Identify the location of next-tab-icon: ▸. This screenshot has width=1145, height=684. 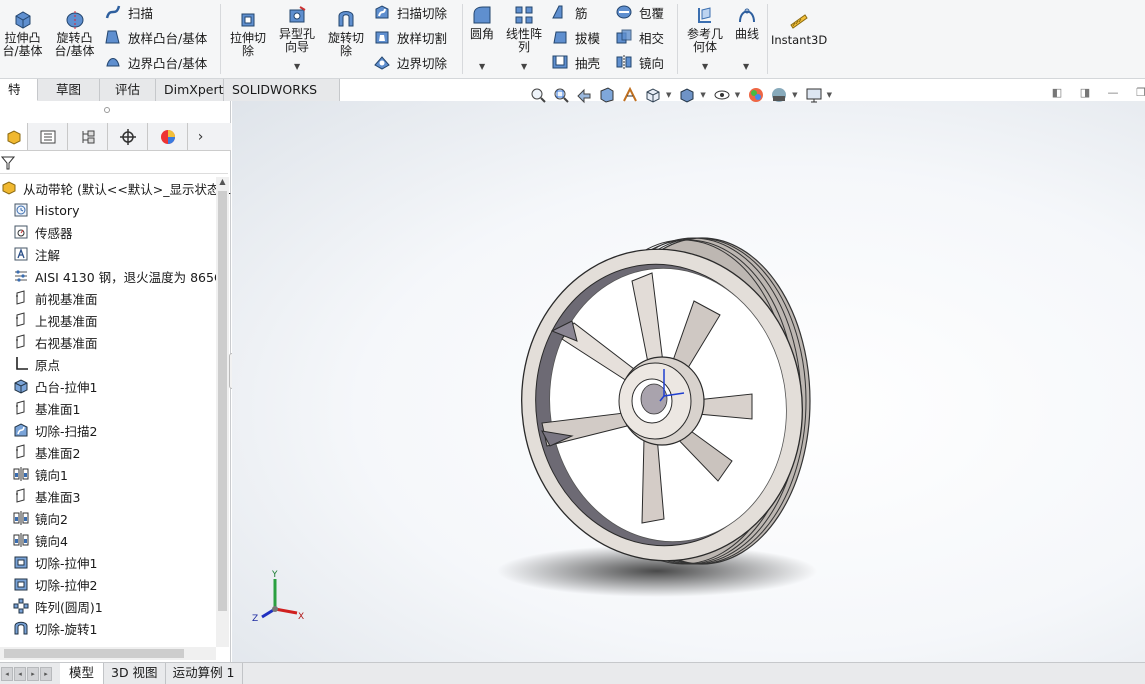
(33, 673).